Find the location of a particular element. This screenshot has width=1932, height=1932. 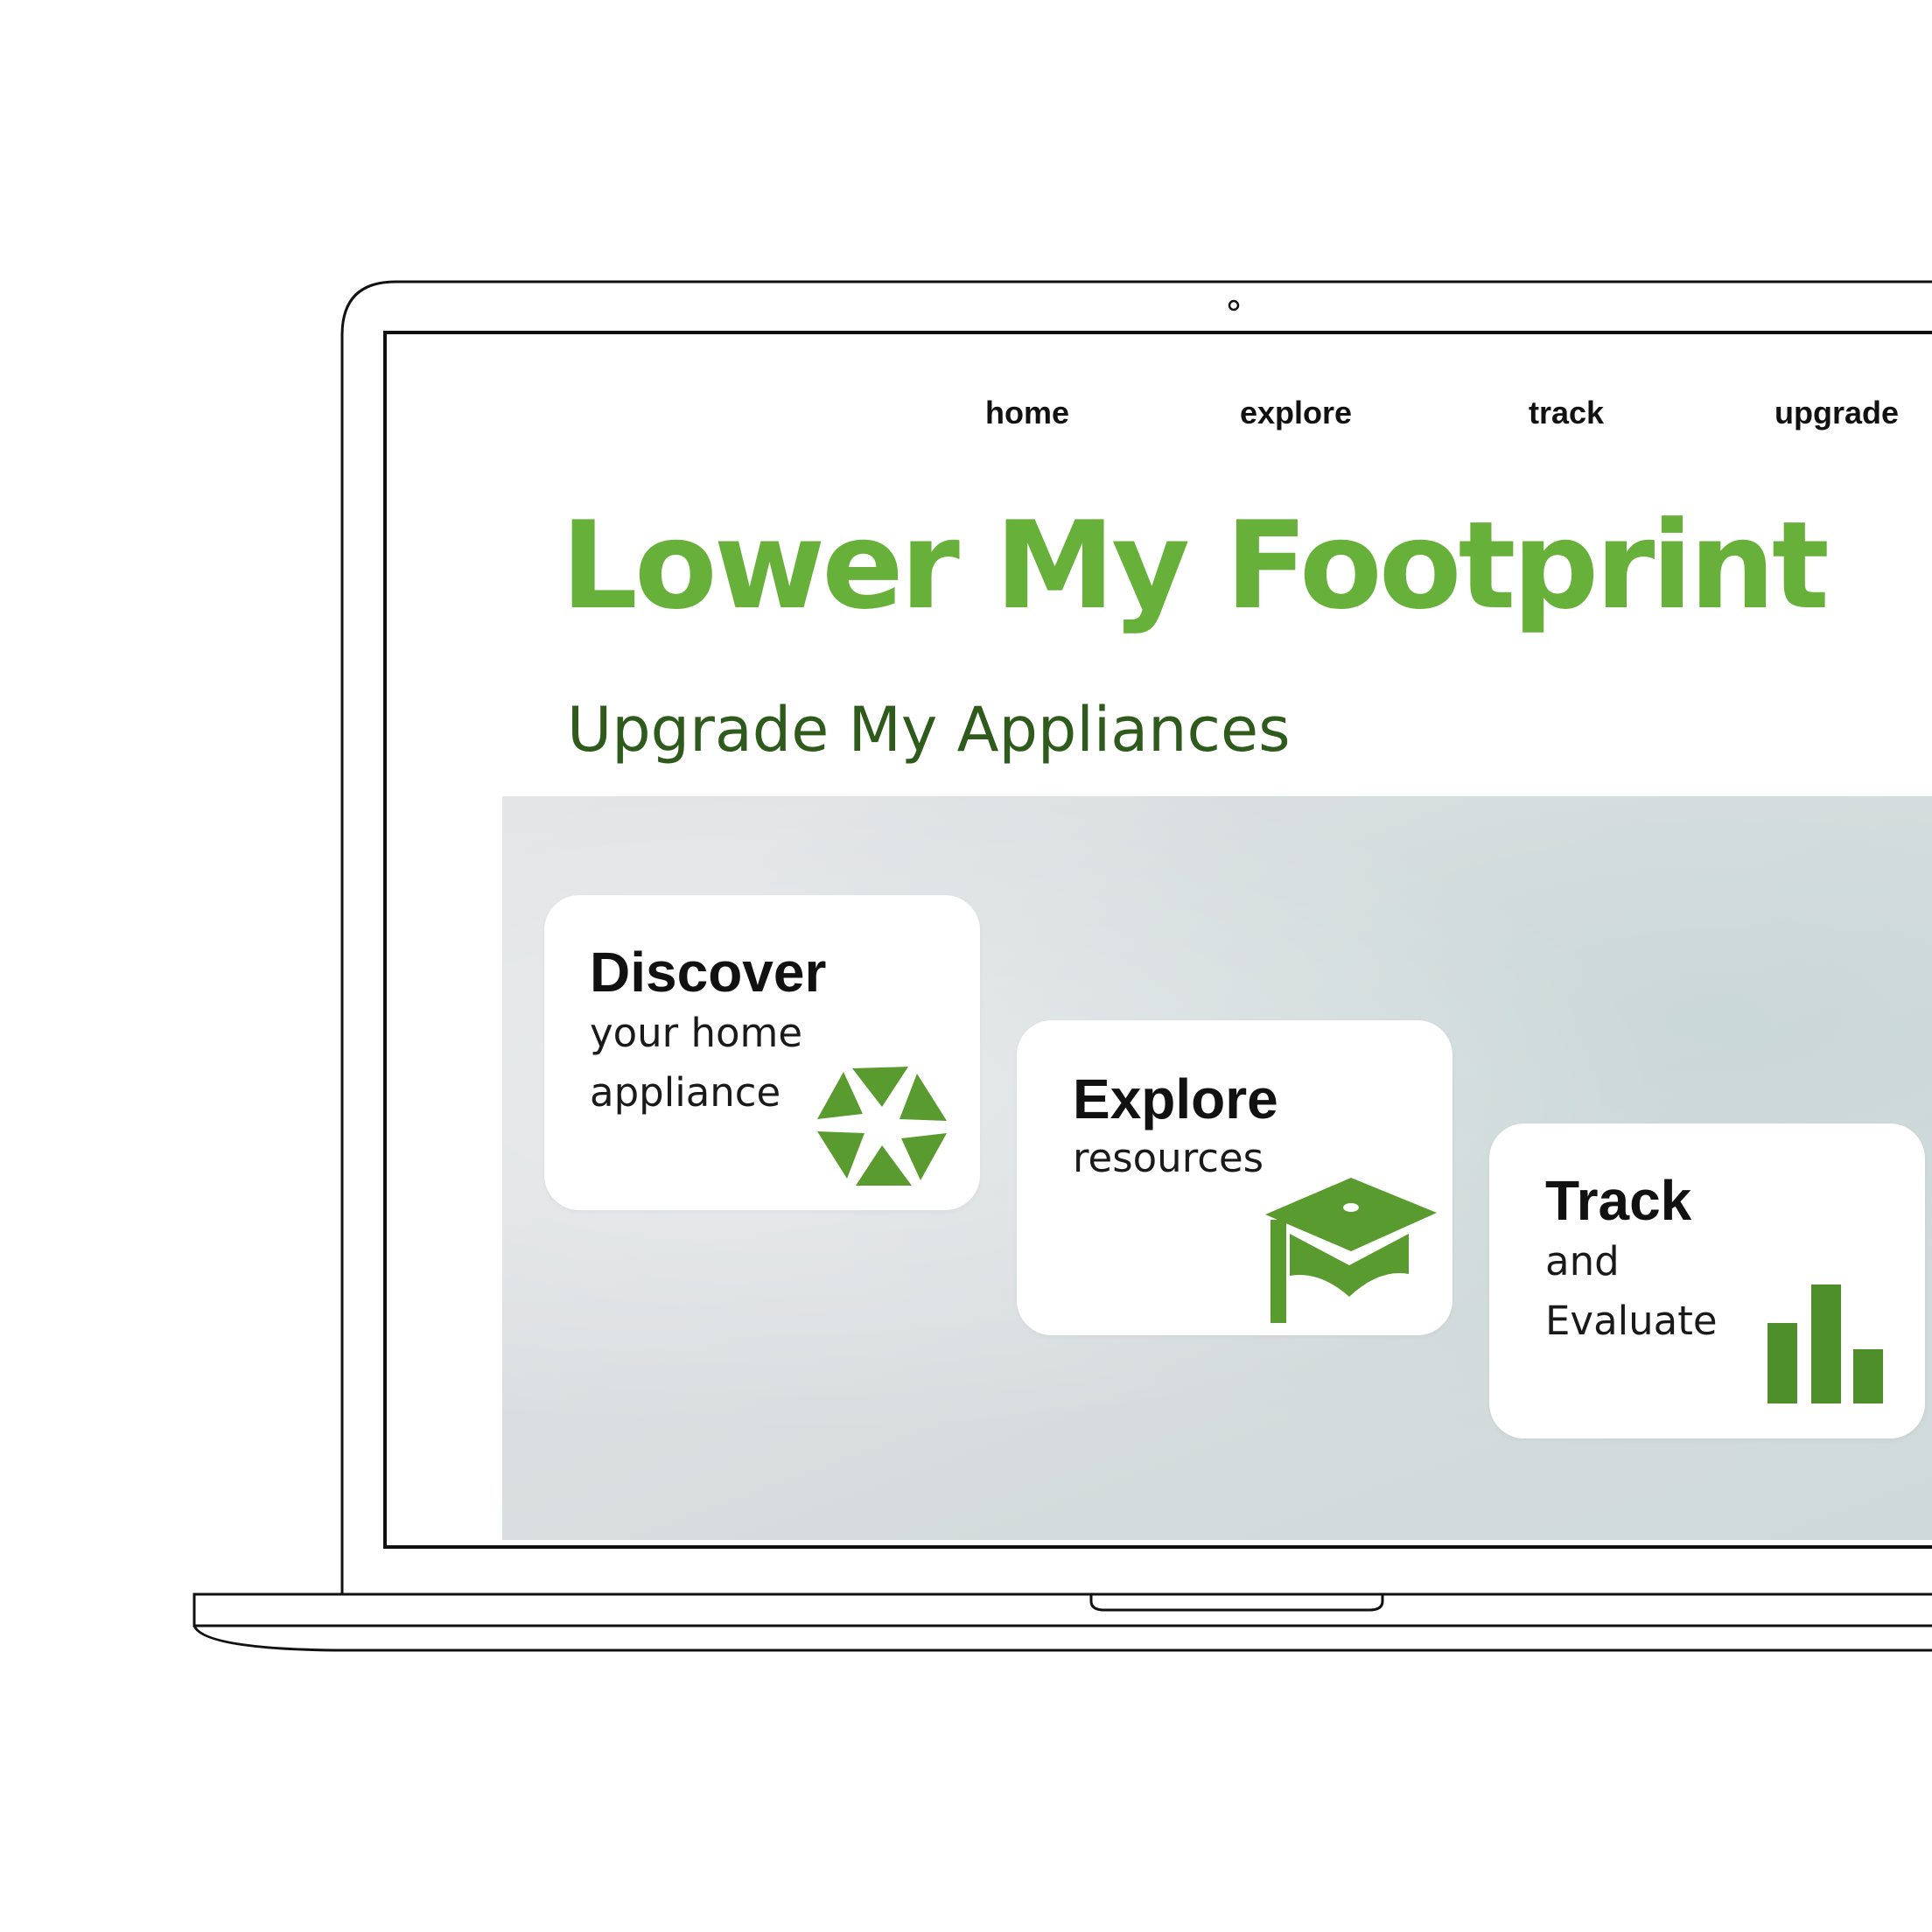

discover-card-description: your home appliance is located at coordinates (696, 1063).